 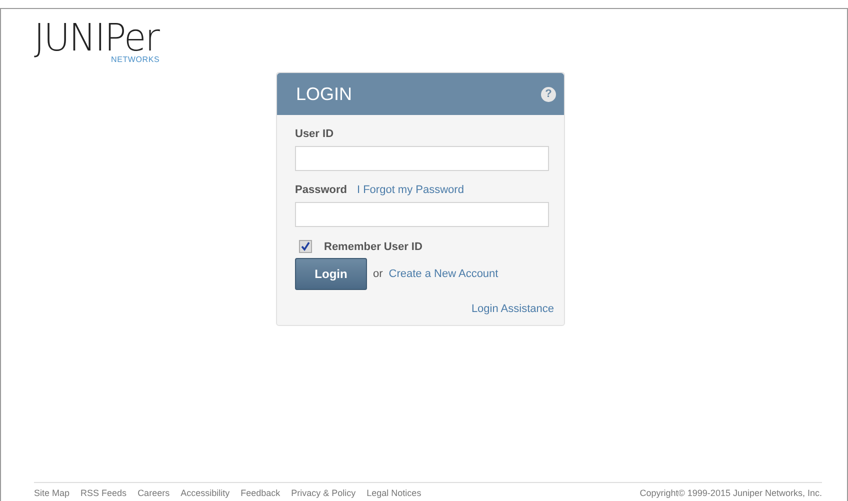 What do you see at coordinates (331, 274) in the screenshot?
I see `login-button: Login` at bounding box center [331, 274].